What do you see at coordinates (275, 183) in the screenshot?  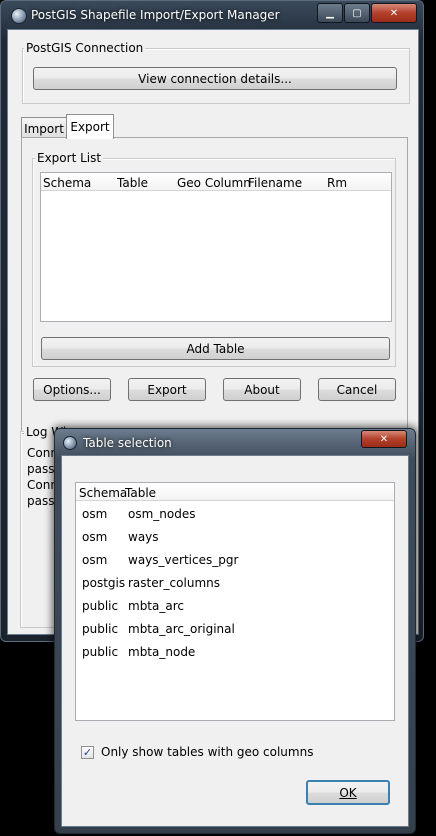 I see `column-header-filename: Filename` at bounding box center [275, 183].